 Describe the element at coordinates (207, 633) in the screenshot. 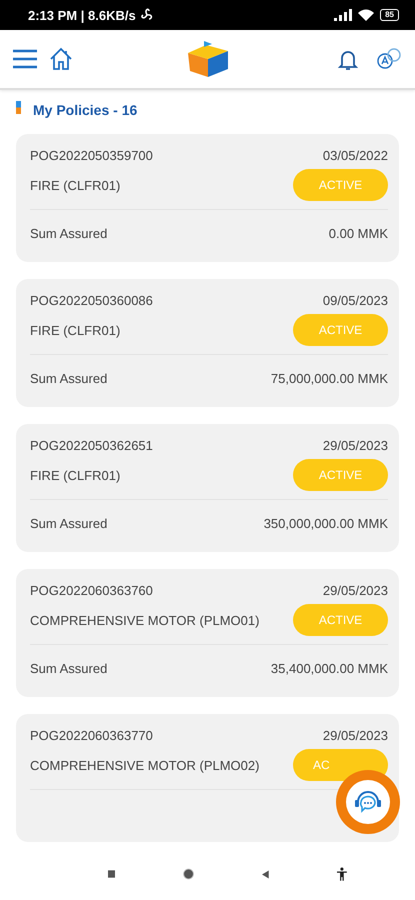

I see `policy-card: POG2022060363760 29/05/2023 COMPREHENSIVE MOTOR (PLMO01) ACTIVE Sum Assured 35,400,000.00 MMK` at that location.